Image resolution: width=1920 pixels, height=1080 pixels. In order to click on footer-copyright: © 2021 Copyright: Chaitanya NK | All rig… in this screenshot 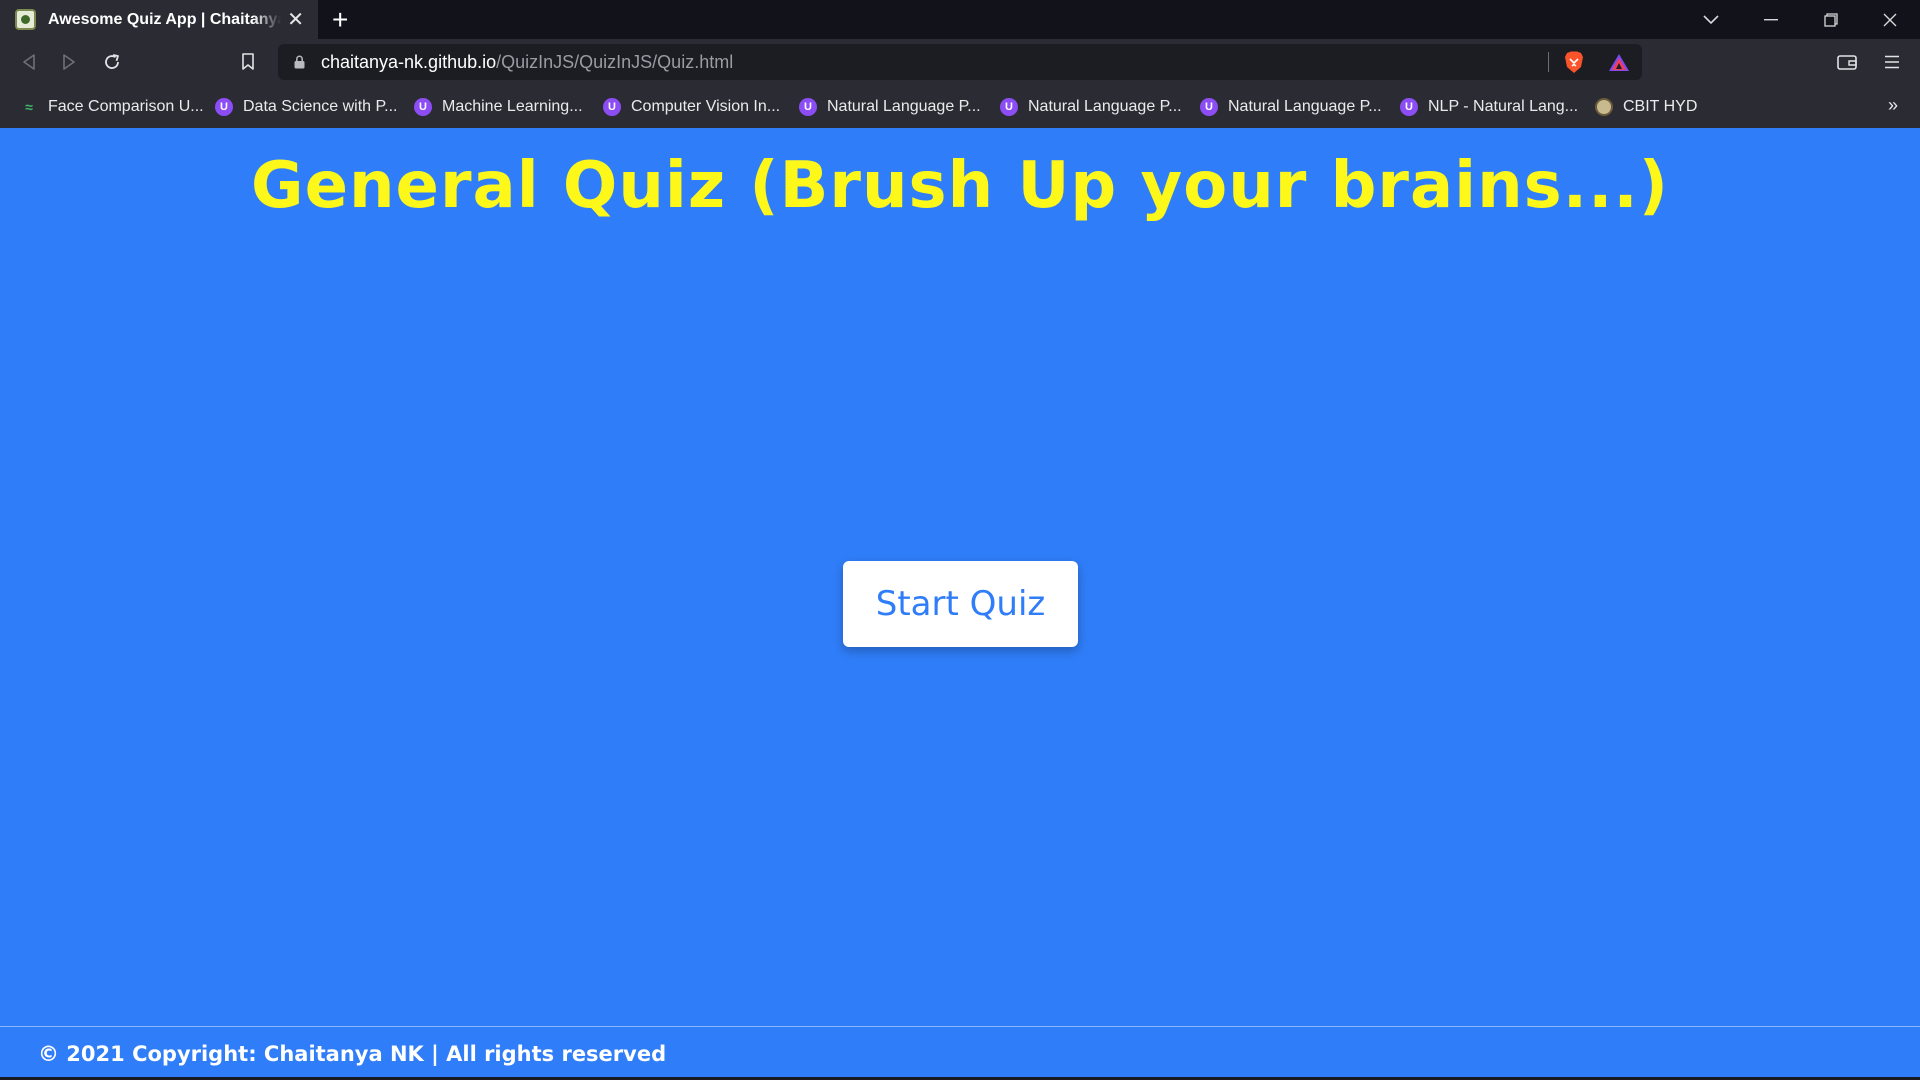, I will do `click(352, 1054)`.